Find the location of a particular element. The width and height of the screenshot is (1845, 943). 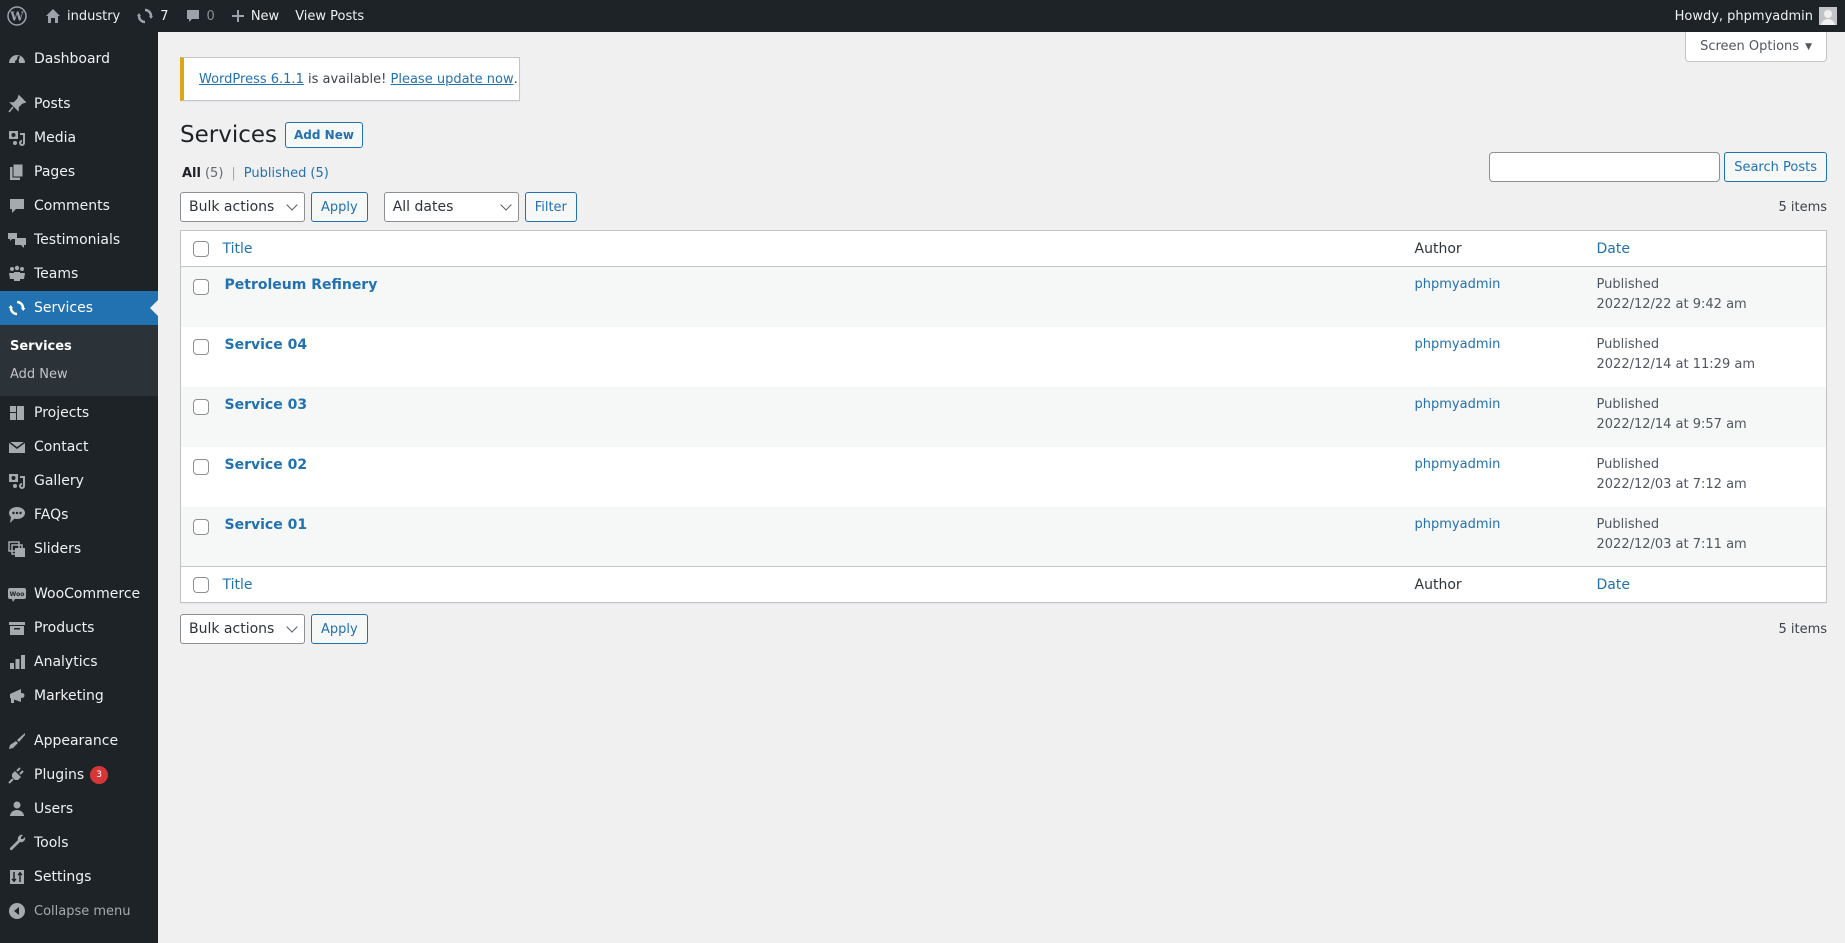

sidebar-item-label: Services is located at coordinates (64, 308).